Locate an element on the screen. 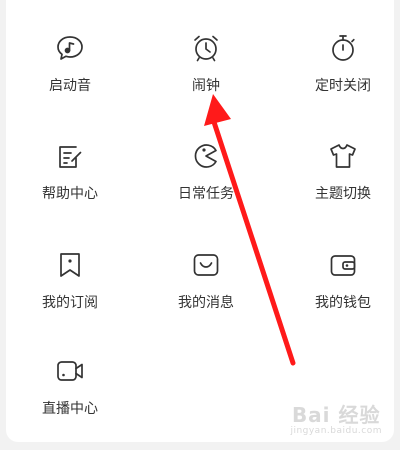  menu-item-timer-off: 定时关闭 is located at coordinates (341, 73).